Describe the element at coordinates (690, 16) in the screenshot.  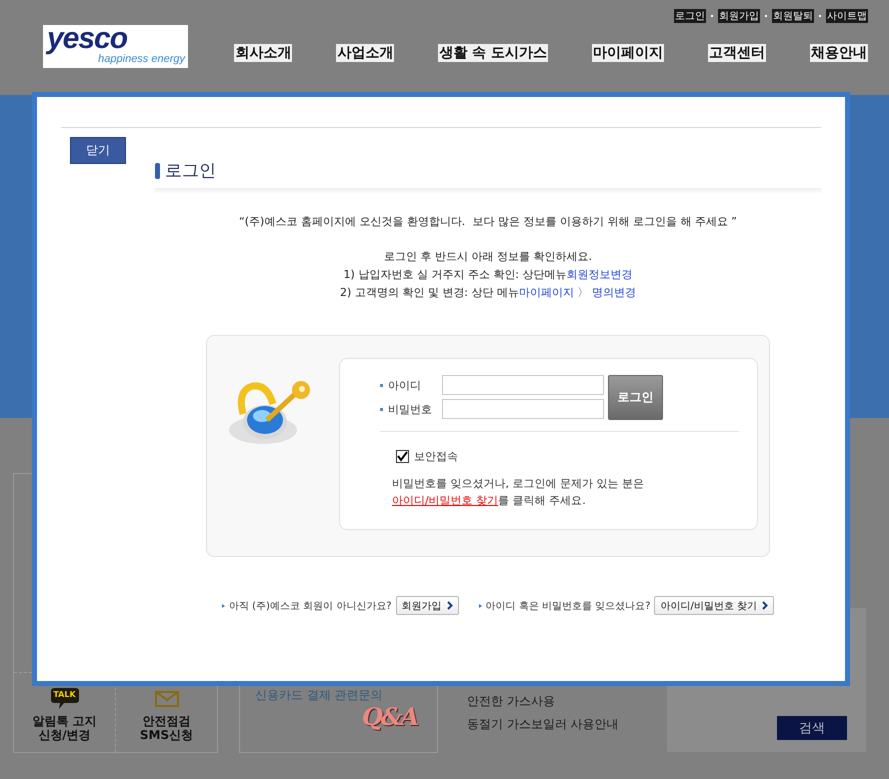
I see `top-link: 로그인` at that location.